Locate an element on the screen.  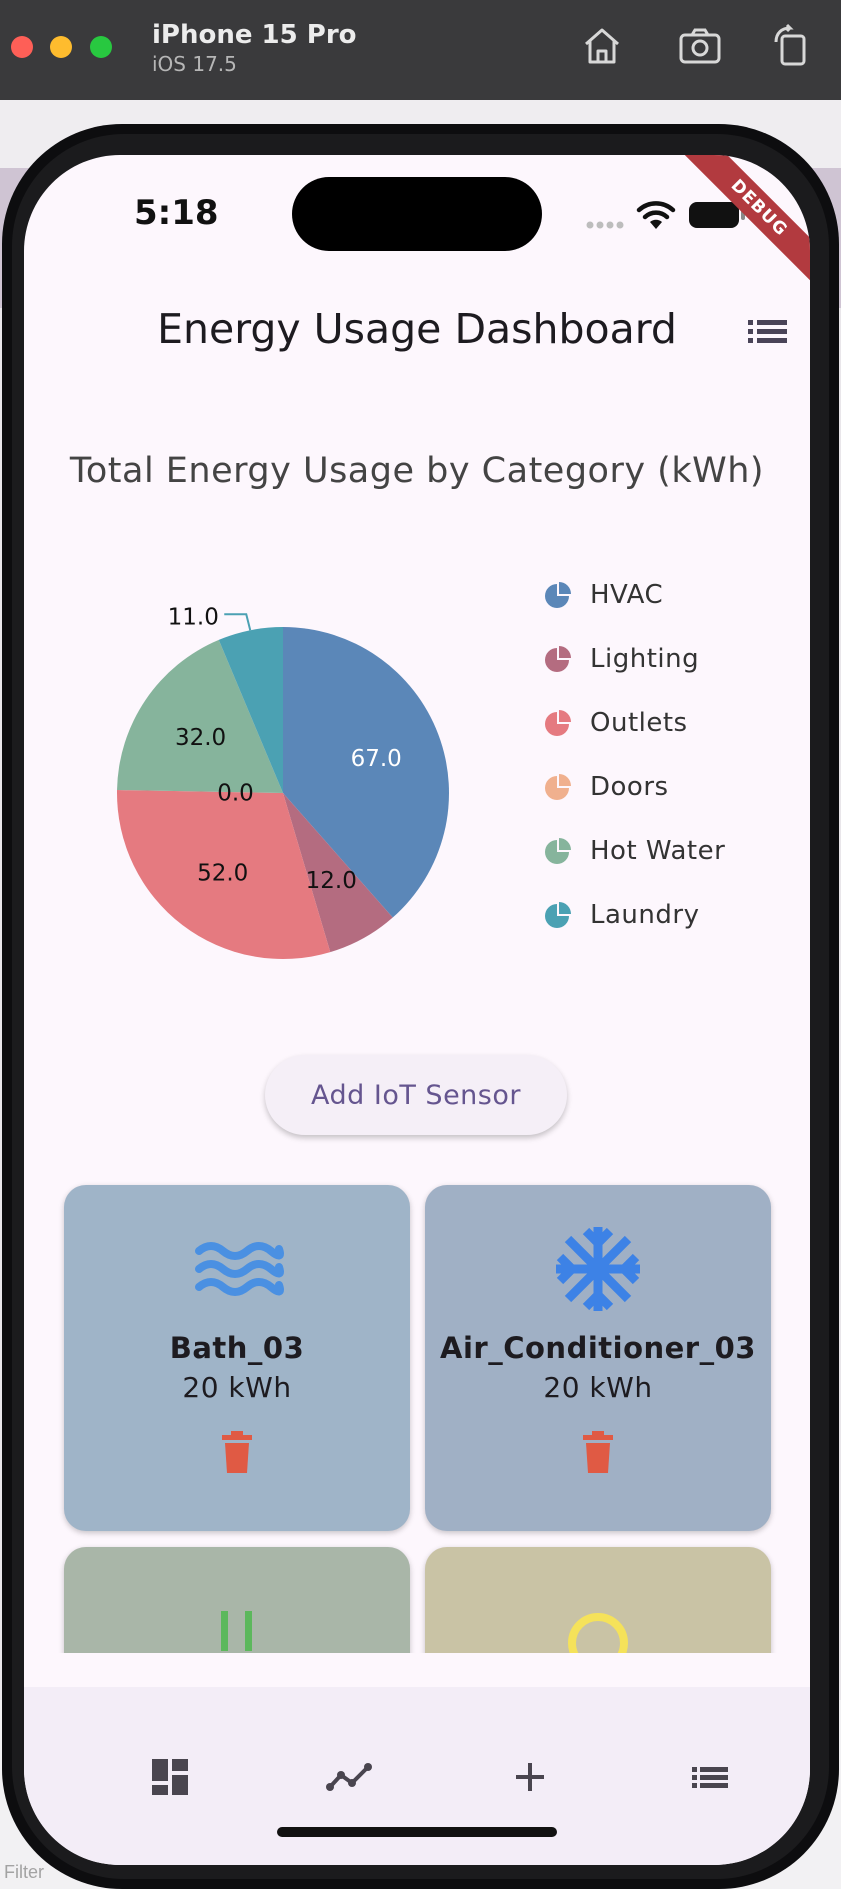
water-waves-icon is located at coordinates (237, 1269).